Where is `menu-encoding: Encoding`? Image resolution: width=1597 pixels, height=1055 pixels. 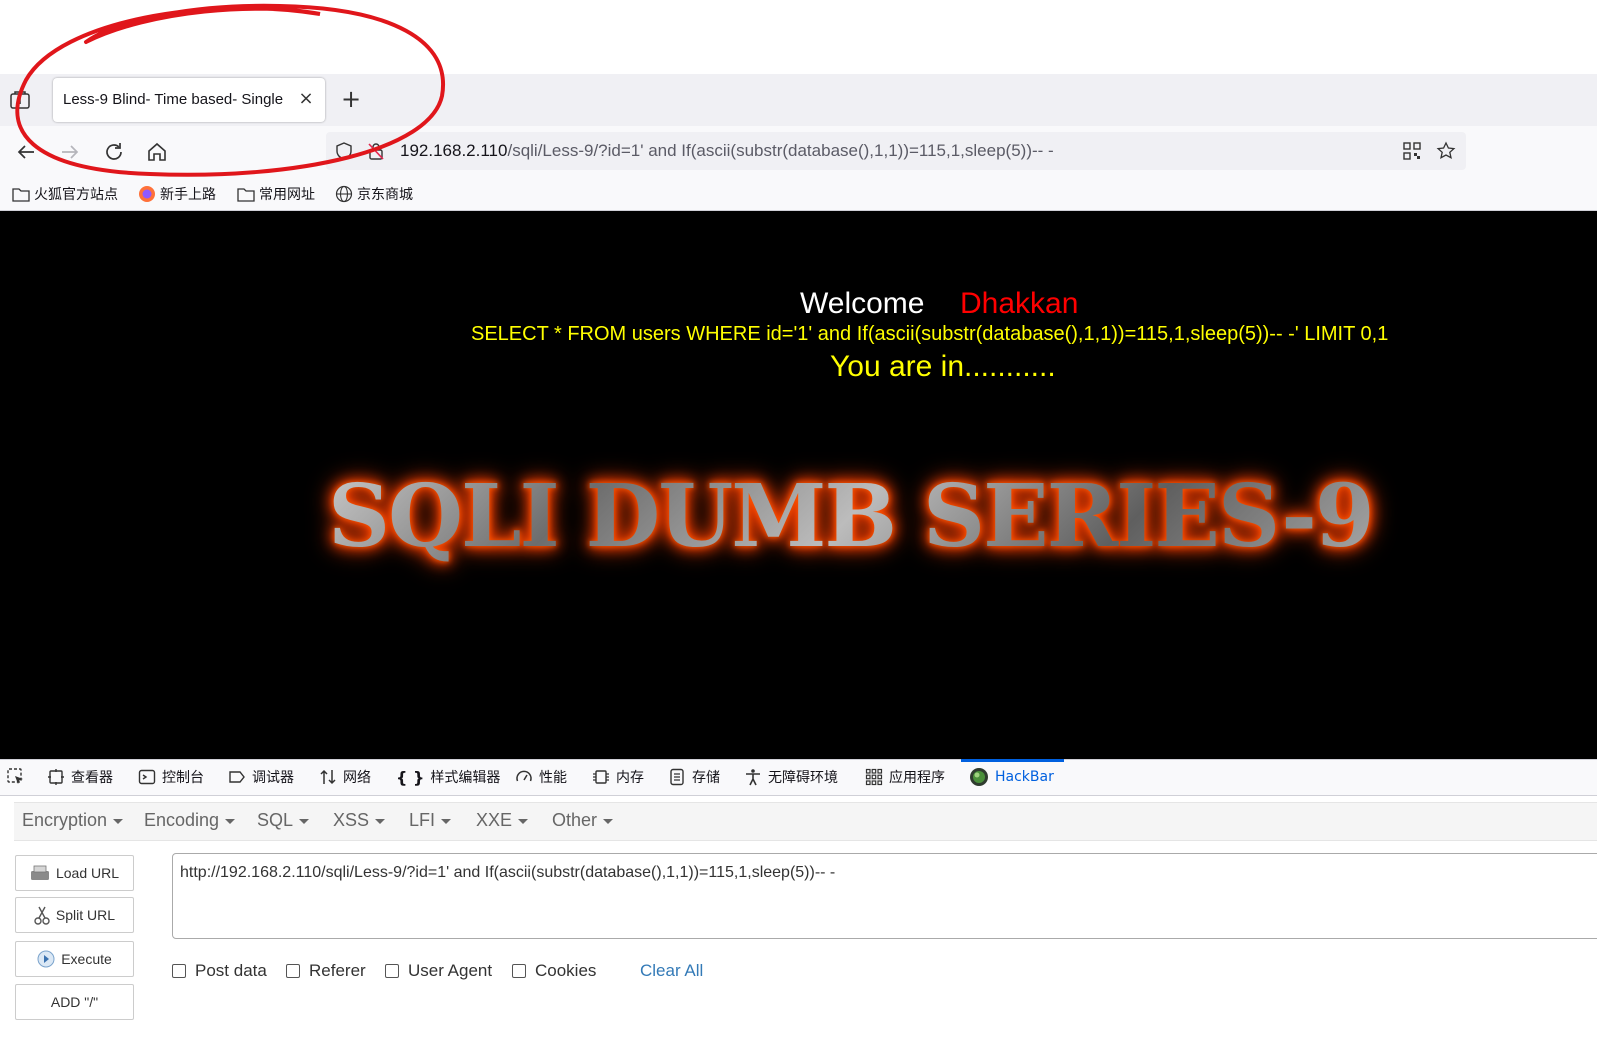 menu-encoding: Encoding is located at coordinates (190, 820).